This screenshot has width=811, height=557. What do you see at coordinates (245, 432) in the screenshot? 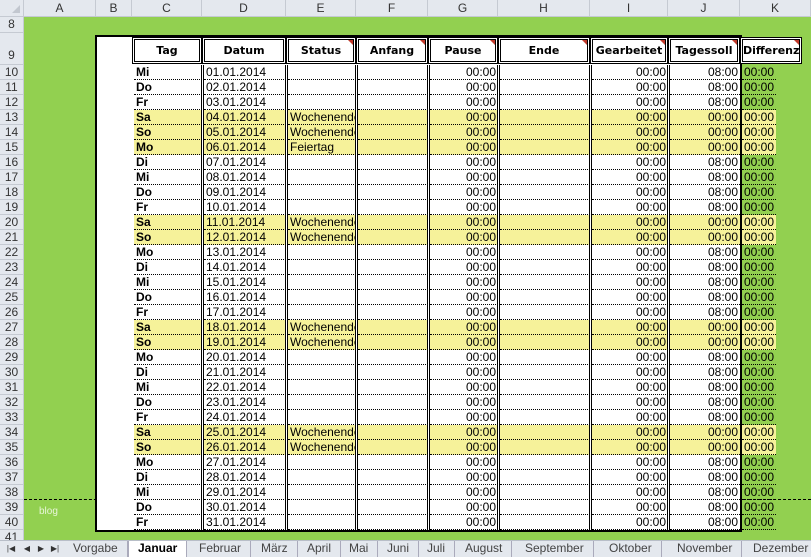
I see `cell-datum: 25.01.2014` at bounding box center [245, 432].